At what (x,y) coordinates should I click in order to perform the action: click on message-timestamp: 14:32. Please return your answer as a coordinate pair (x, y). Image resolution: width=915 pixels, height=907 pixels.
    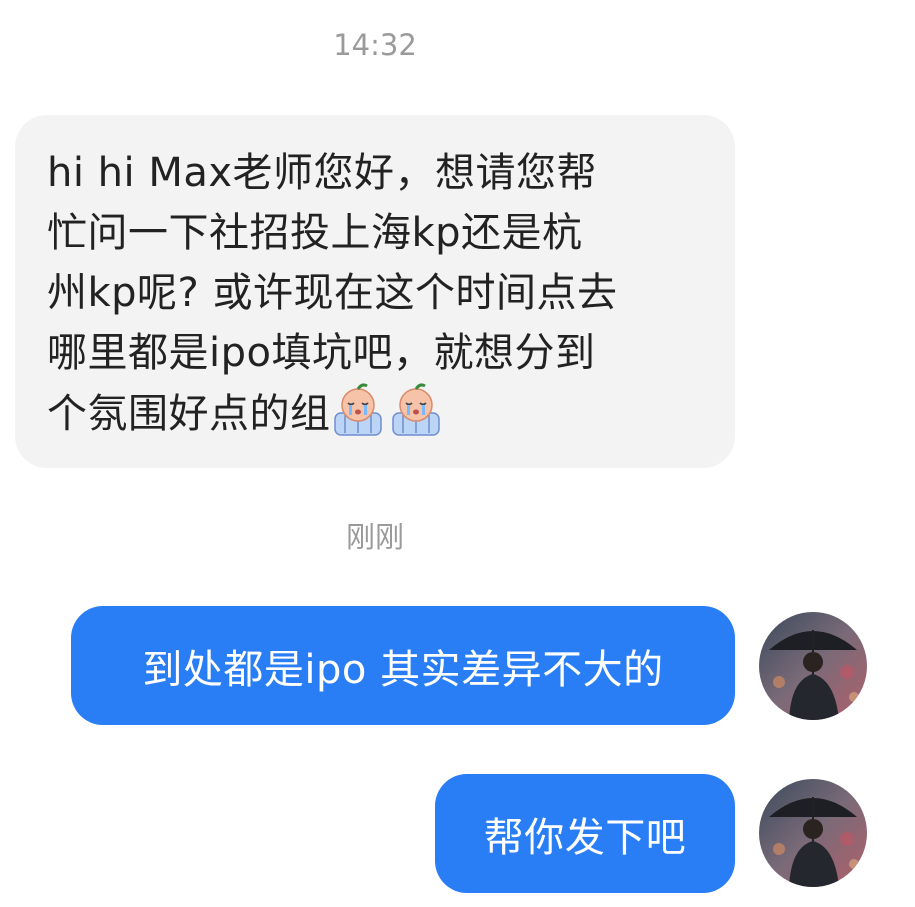
    Looking at the image, I should click on (375, 45).